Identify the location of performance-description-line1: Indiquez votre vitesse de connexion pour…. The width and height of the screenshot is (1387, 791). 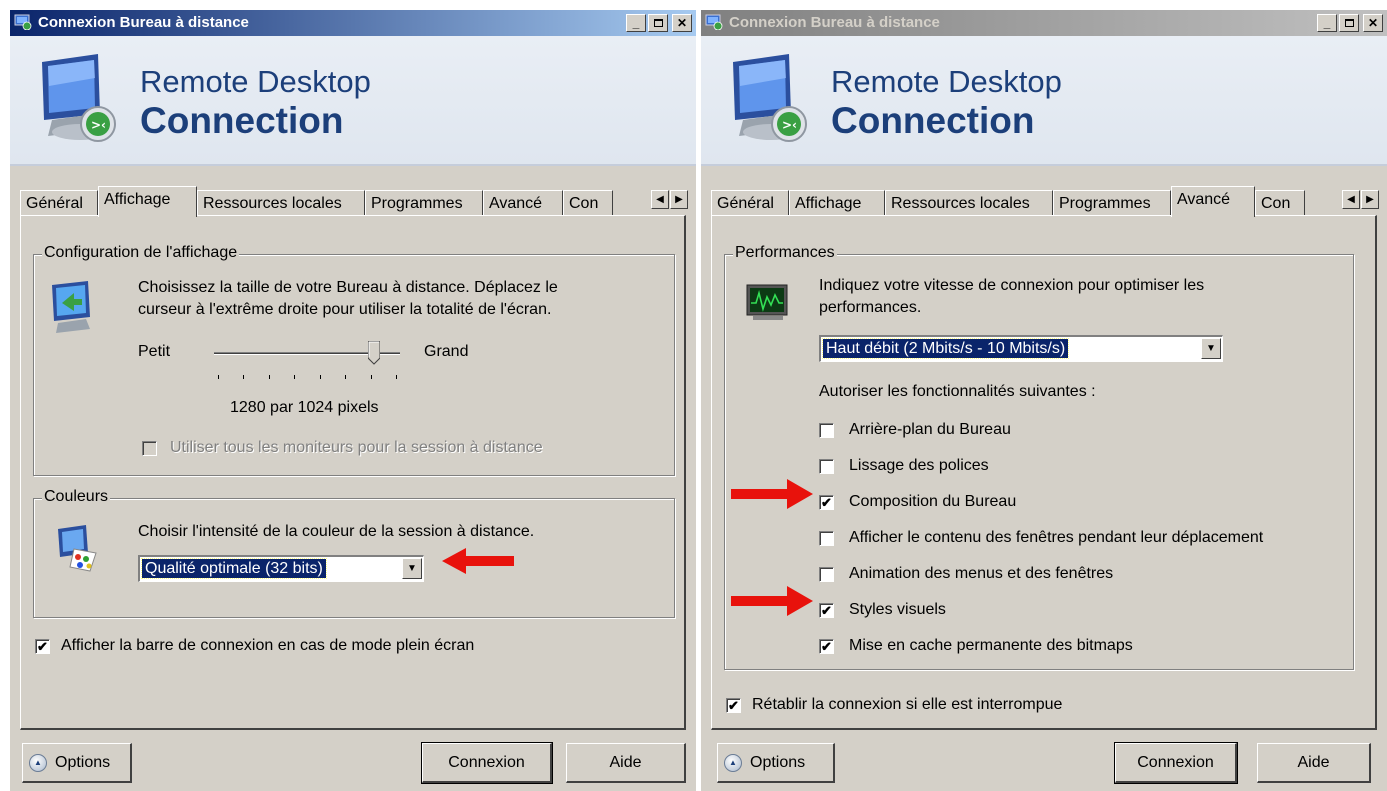
(1012, 285).